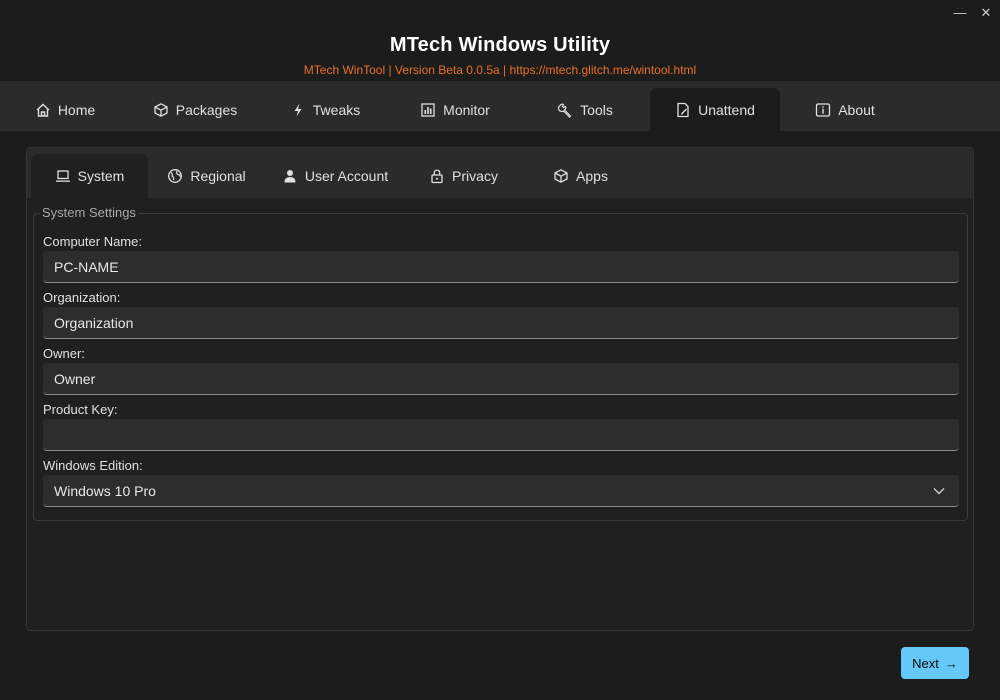  What do you see at coordinates (346, 176) in the screenshot?
I see `subtab-user-account-label: User Account` at bounding box center [346, 176].